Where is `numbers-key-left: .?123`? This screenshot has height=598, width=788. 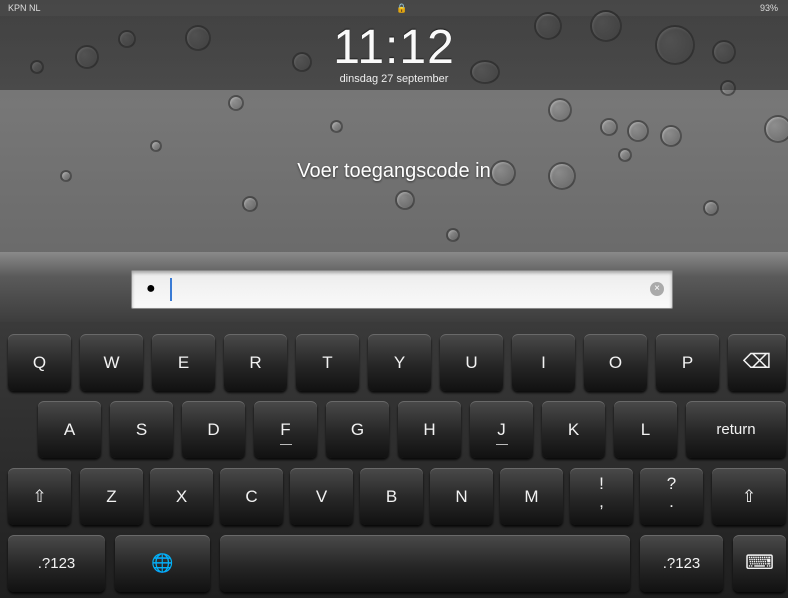
numbers-key-left: .?123 is located at coordinates (56, 563).